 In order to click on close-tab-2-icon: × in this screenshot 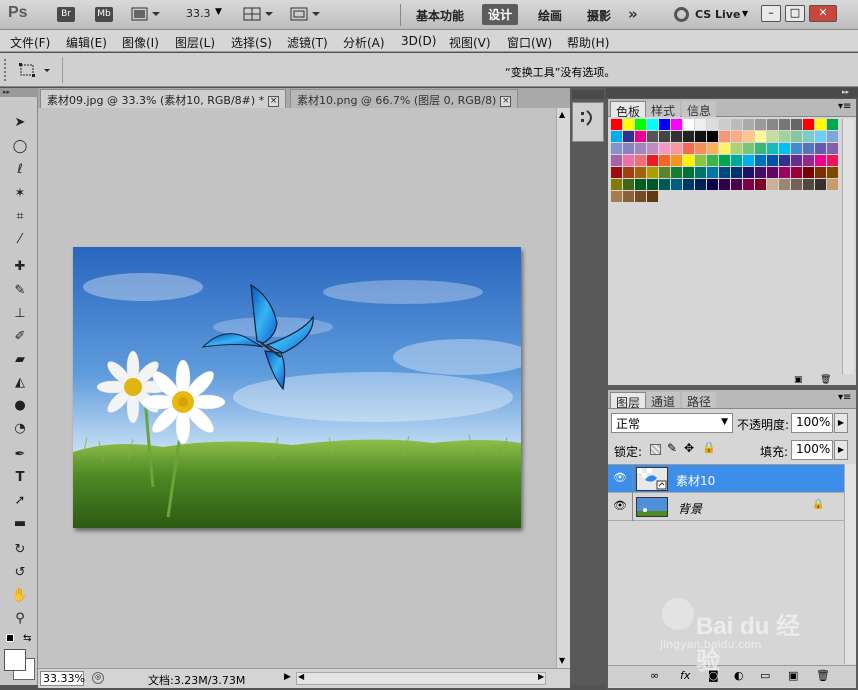, I will do `click(506, 101)`.